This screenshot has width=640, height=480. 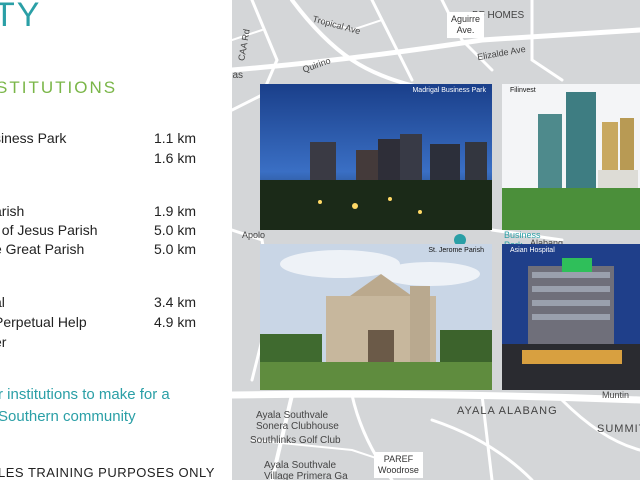 I want to click on map-label-place: Southlinks Golf Club, so click(x=295, y=440).